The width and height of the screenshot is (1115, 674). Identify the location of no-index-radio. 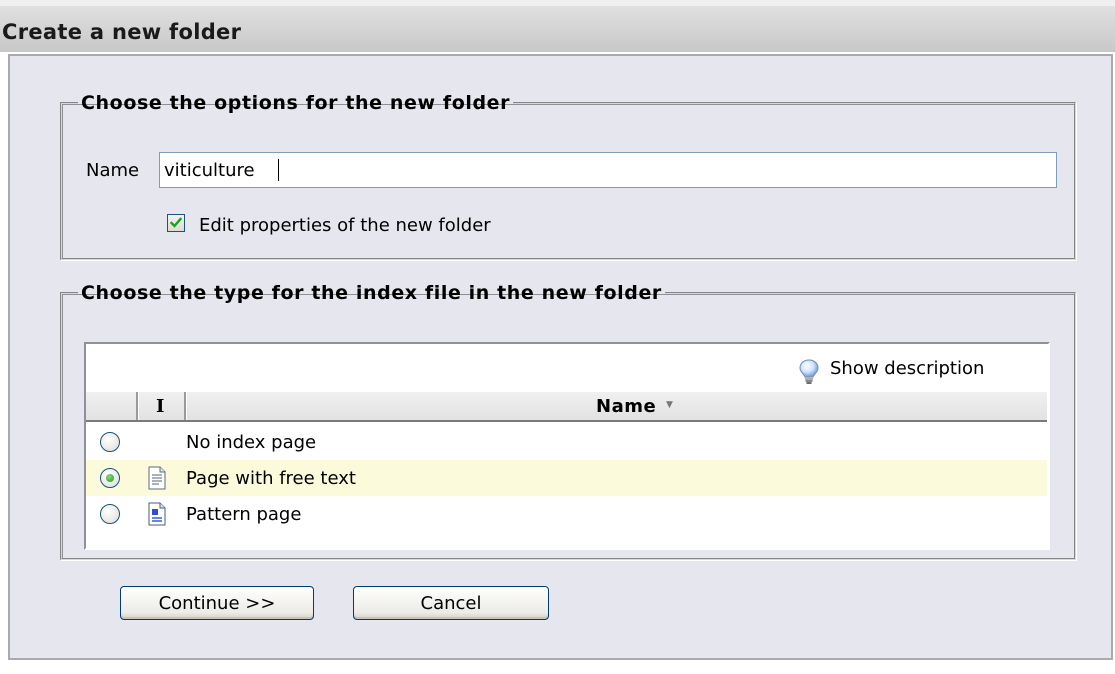
(110, 442).